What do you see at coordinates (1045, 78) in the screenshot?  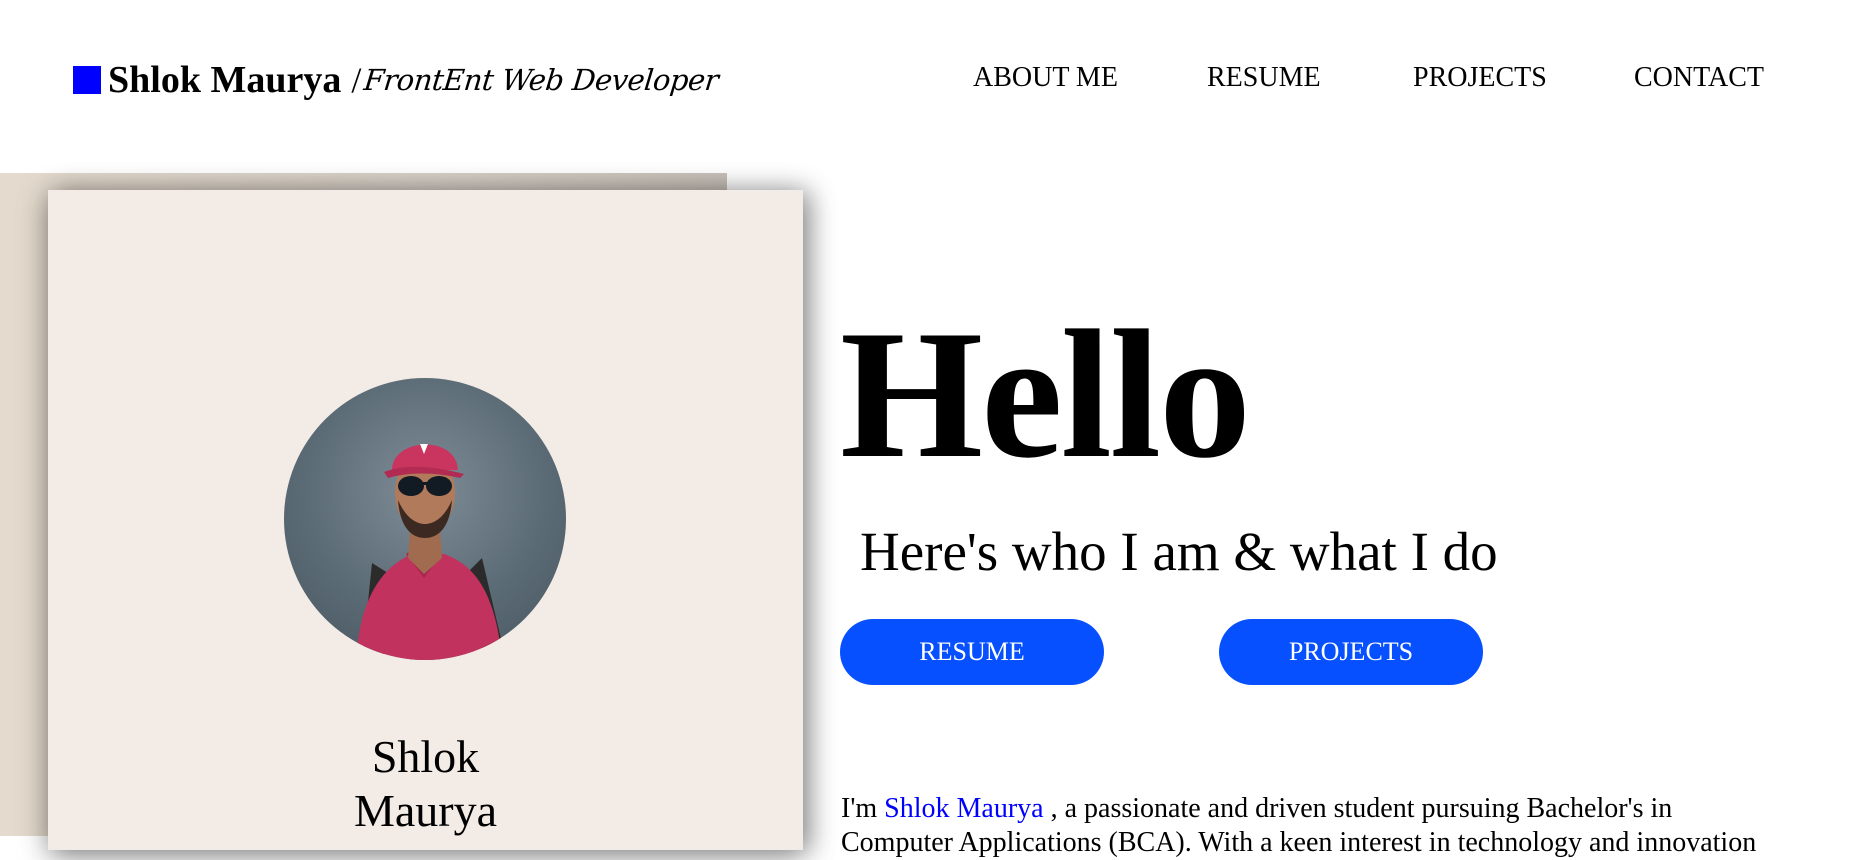 I see `nav-about-me: ABOUT ME` at bounding box center [1045, 78].